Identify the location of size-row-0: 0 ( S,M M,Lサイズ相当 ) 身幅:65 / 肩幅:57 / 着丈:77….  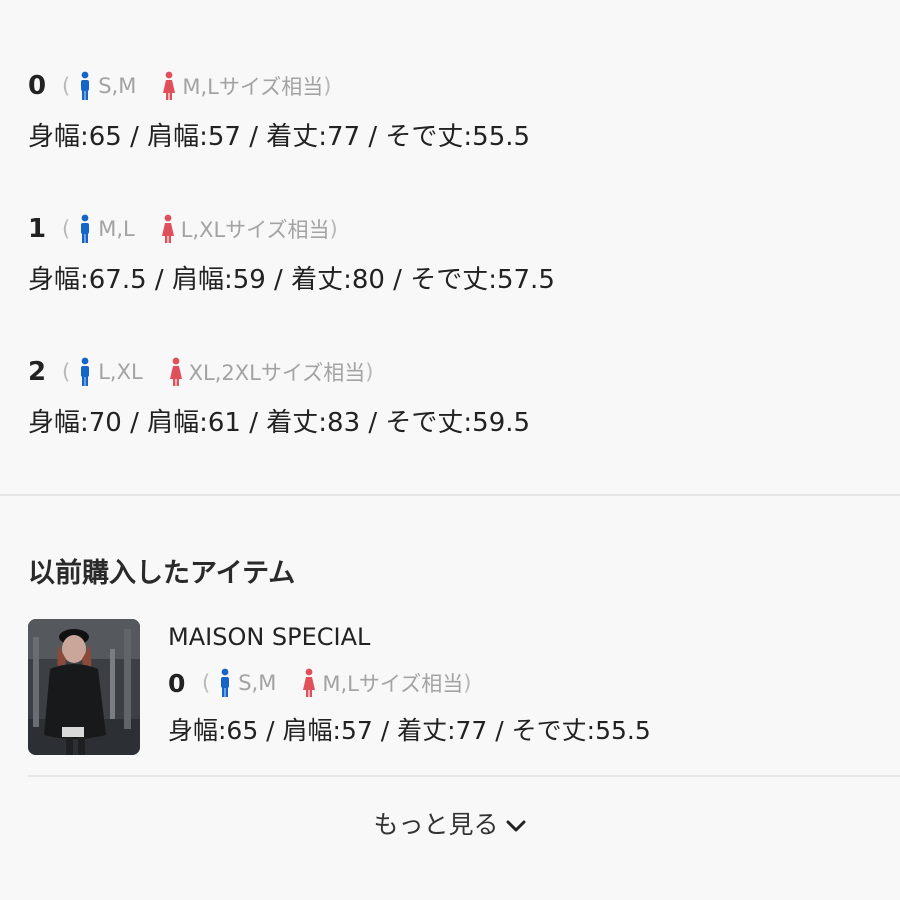
(279, 109).